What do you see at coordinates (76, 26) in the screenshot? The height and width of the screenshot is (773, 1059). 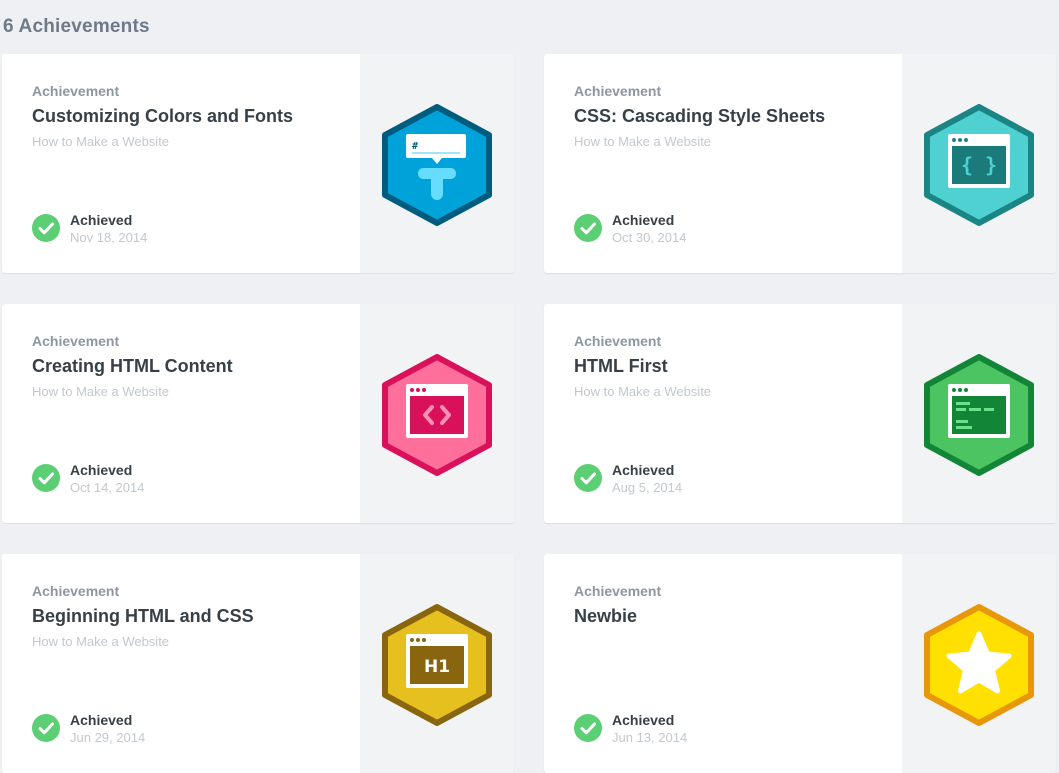 I see `page-title: 6 Achievements` at bounding box center [76, 26].